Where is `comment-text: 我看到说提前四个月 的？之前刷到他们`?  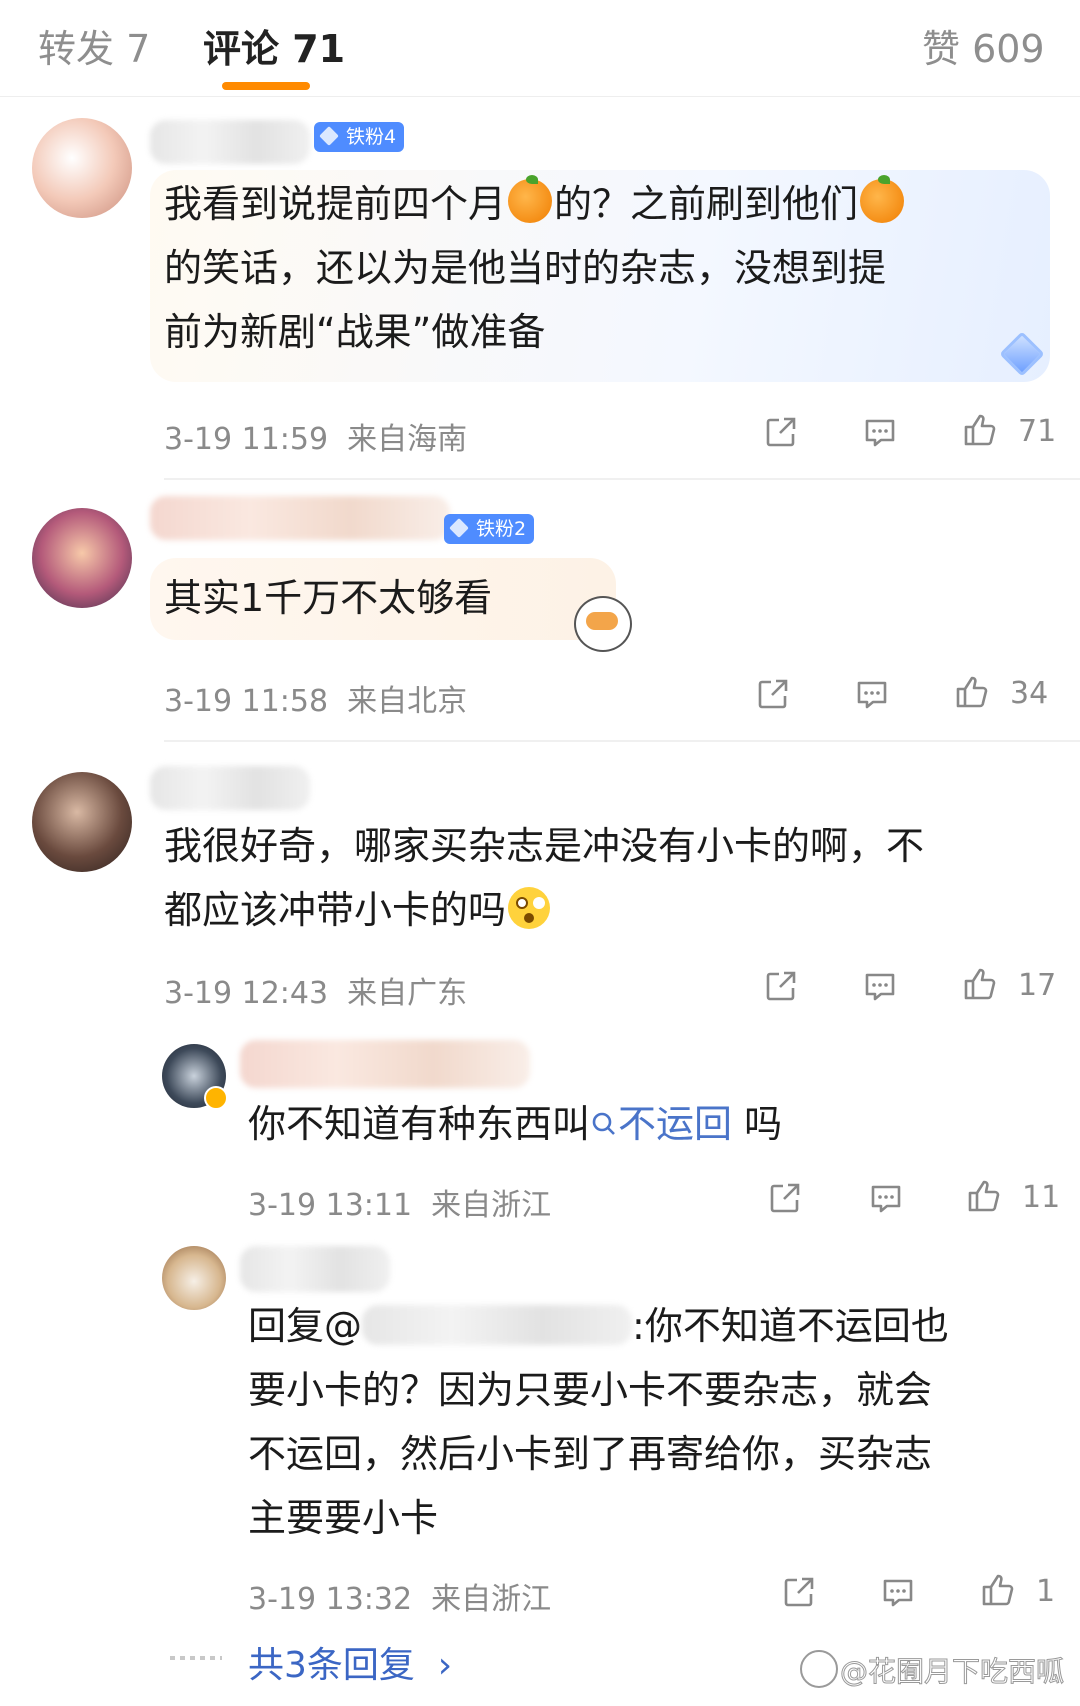 comment-text: 我看到说提前四个月 的？之前刷到他们 is located at coordinates (535, 204).